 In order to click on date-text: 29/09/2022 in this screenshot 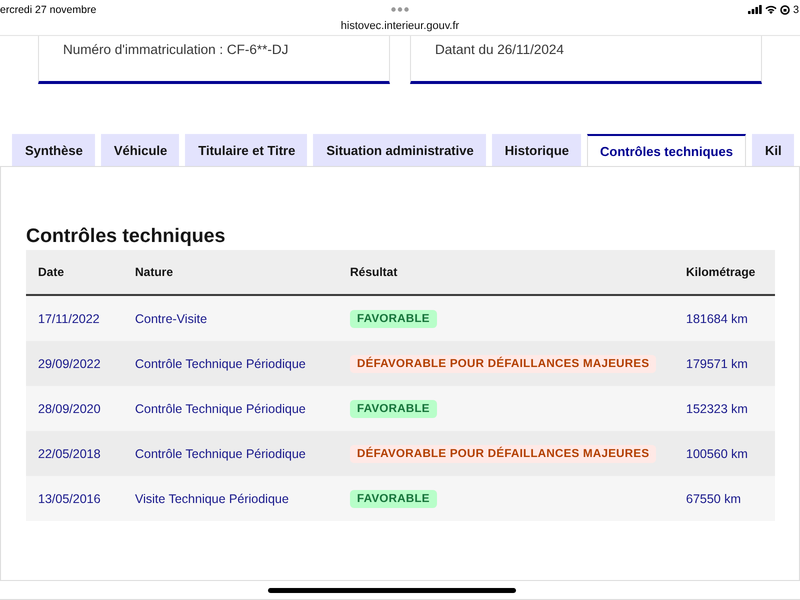, I will do `click(69, 363)`.